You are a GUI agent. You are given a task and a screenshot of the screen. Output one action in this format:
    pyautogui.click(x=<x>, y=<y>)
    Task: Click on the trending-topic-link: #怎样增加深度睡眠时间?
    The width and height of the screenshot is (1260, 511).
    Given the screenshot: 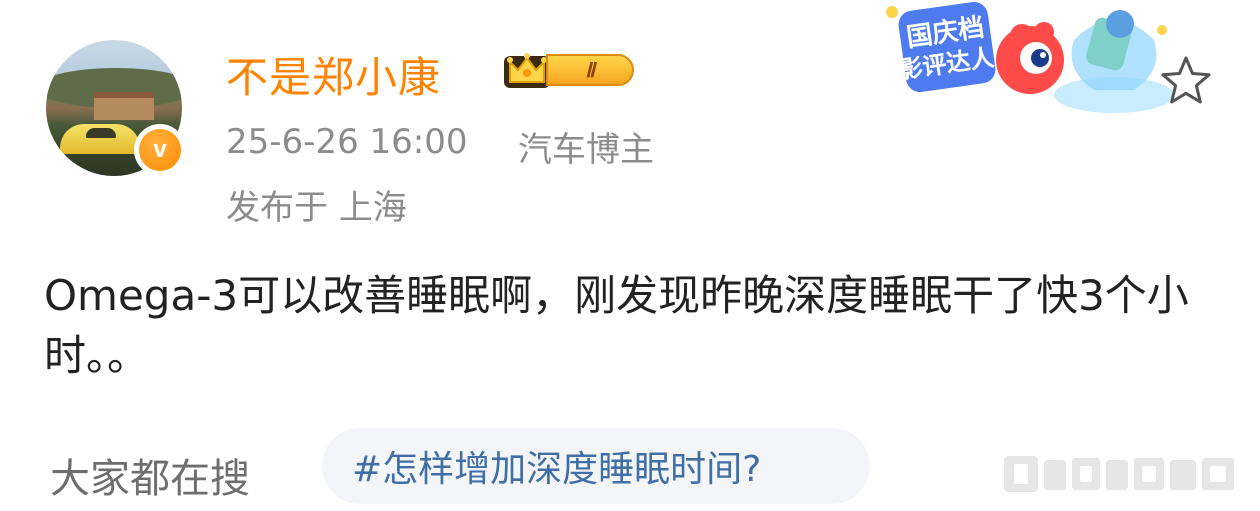 What is the action you would take?
    pyautogui.click(x=596, y=466)
    